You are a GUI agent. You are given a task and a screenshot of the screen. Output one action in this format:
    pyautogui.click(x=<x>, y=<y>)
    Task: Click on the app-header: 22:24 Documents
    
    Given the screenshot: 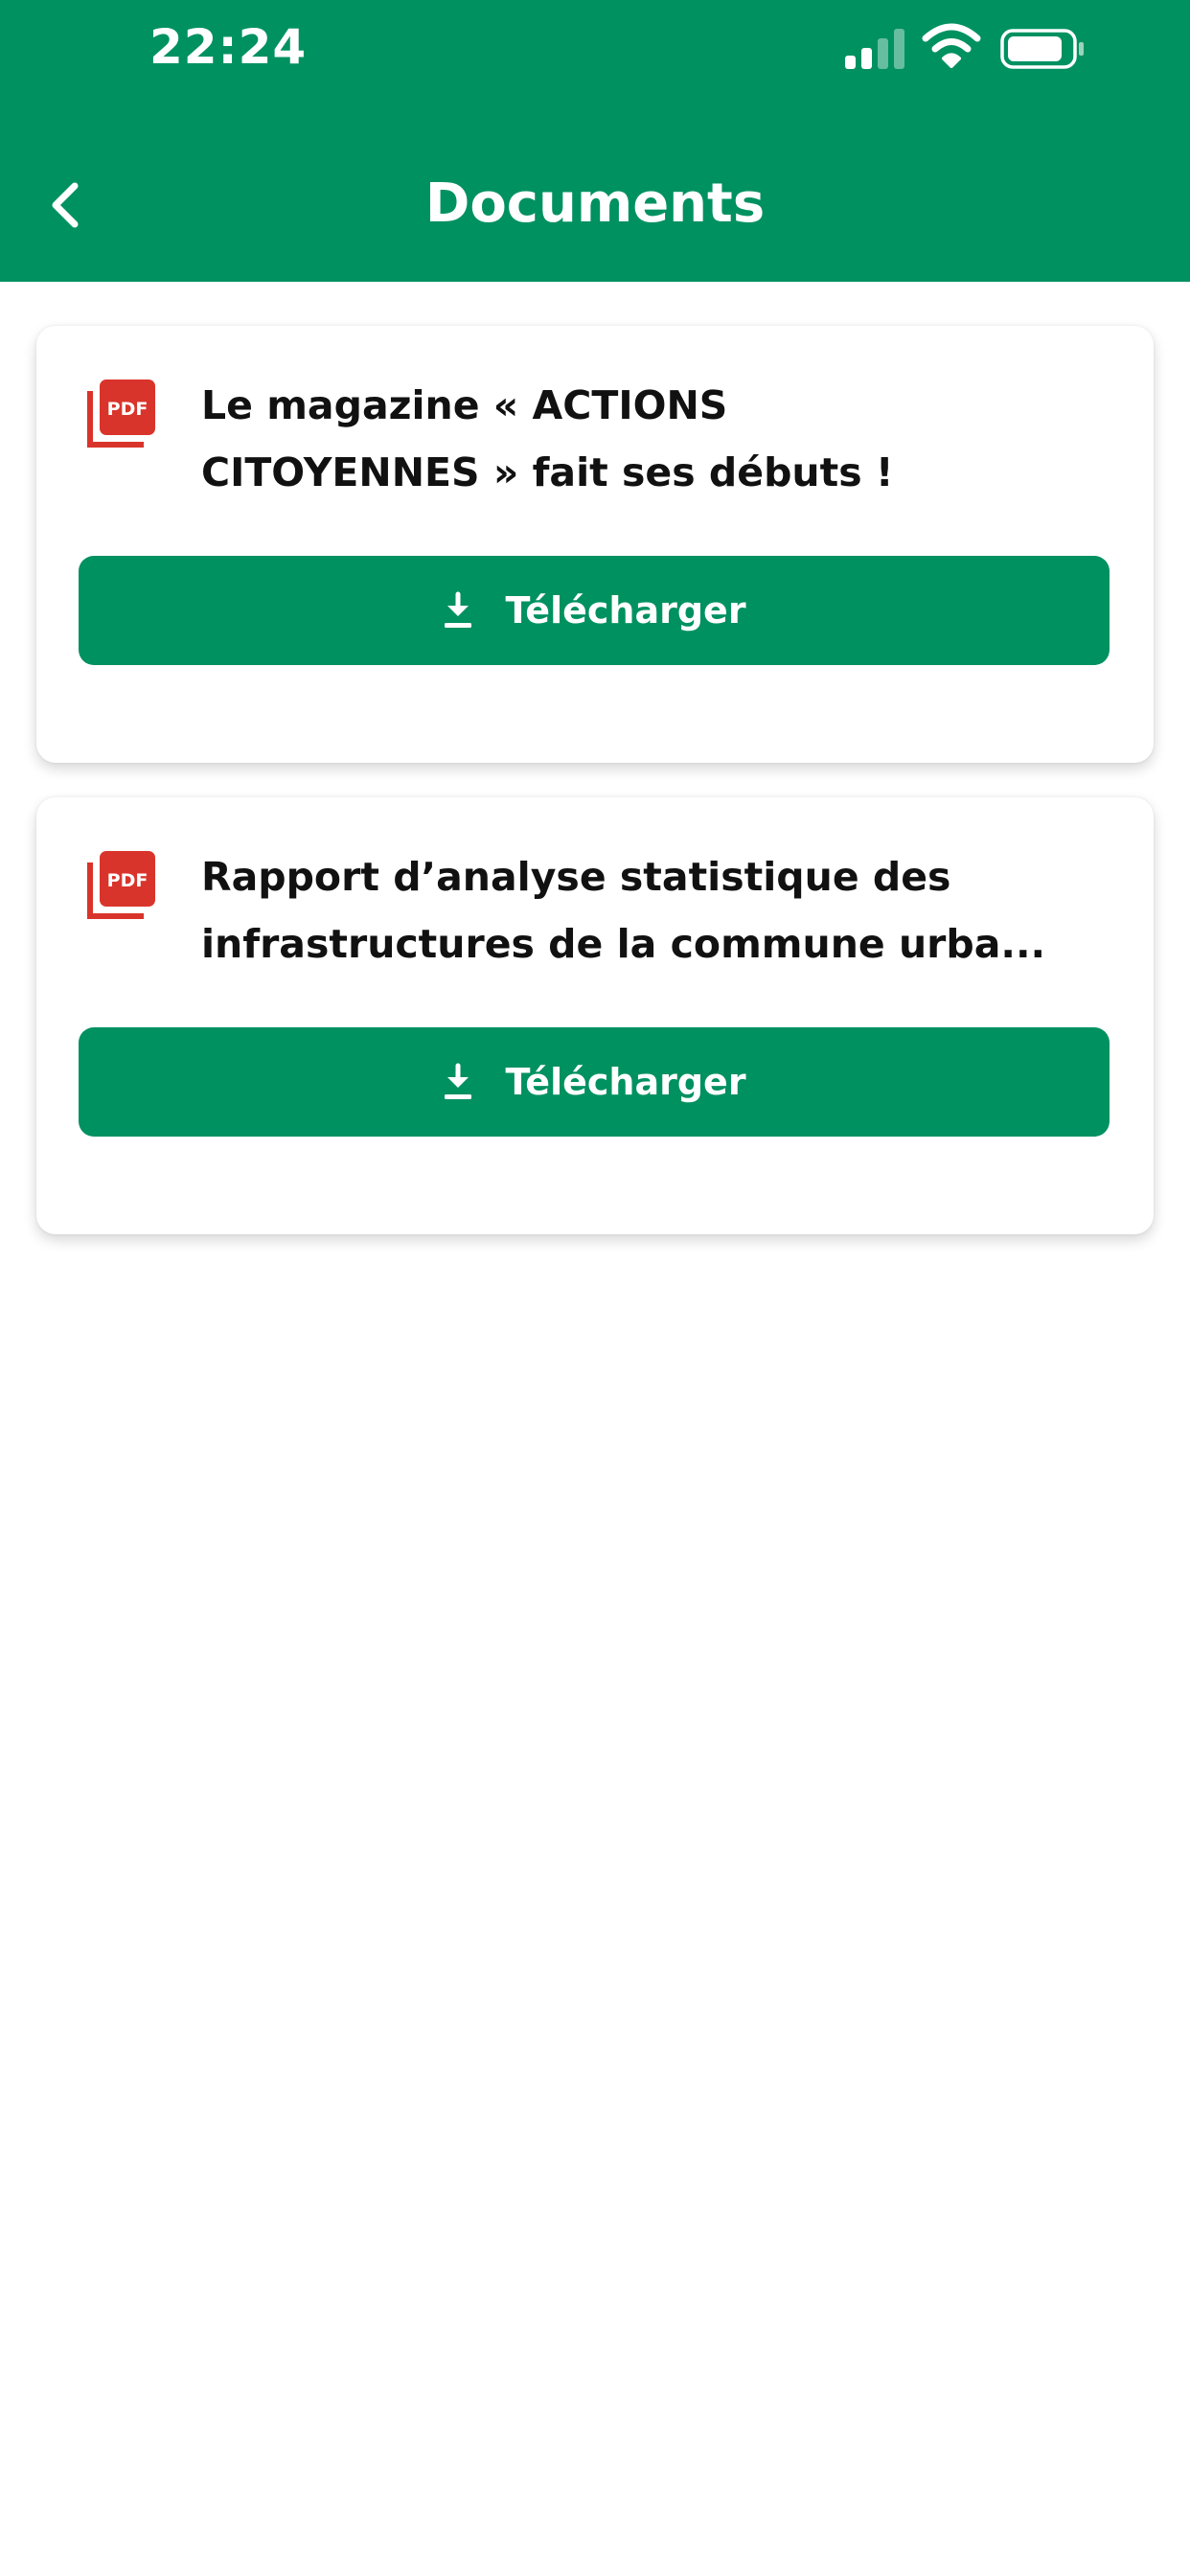 What is the action you would take?
    pyautogui.click(x=595, y=141)
    